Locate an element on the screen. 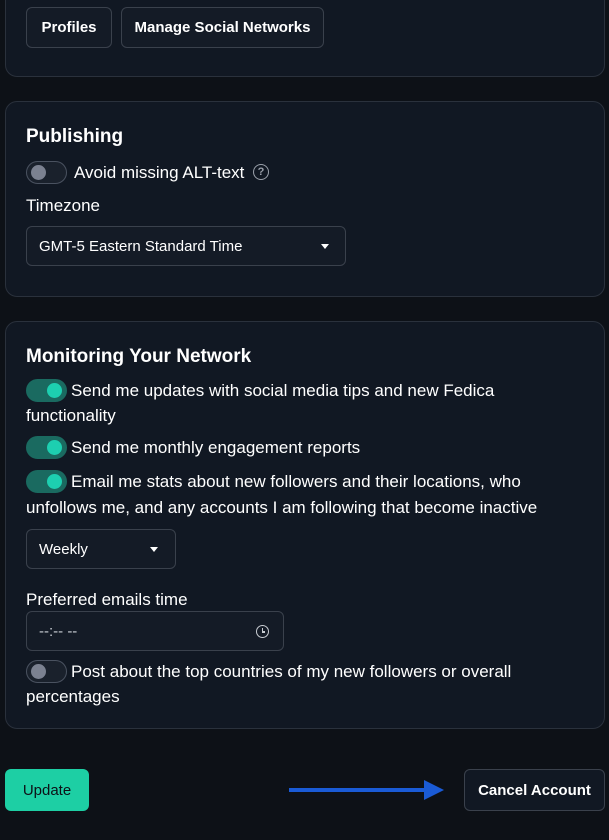 This screenshot has width=609, height=840. timezone-label: Timezone is located at coordinates (63, 205).